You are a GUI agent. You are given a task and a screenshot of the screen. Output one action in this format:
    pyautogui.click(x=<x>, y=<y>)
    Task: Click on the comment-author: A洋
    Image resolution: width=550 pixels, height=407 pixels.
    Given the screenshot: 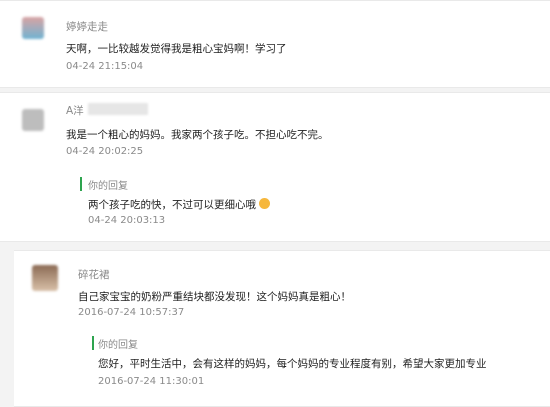 What is the action you would take?
    pyautogui.click(x=75, y=110)
    